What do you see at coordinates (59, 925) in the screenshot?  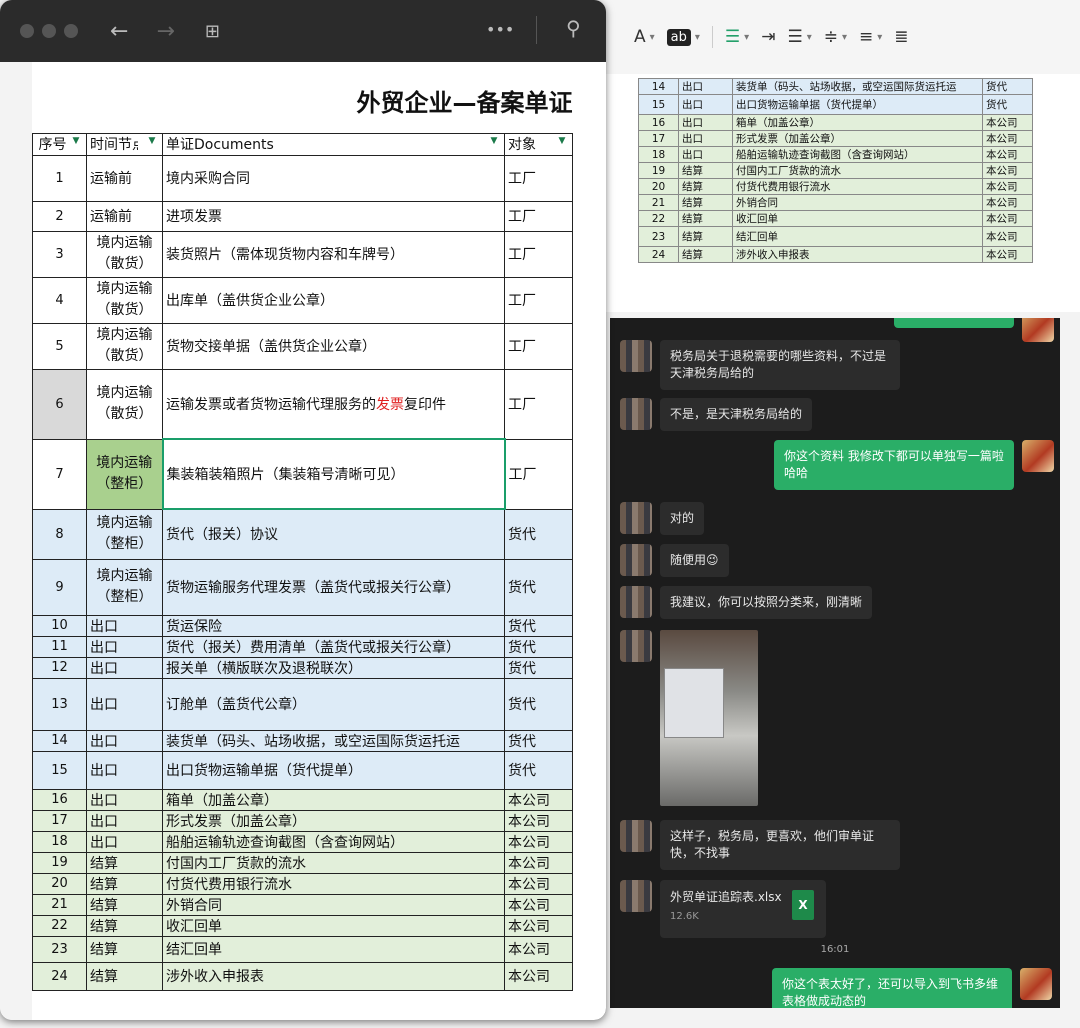 I see `cell-index: 22` at bounding box center [59, 925].